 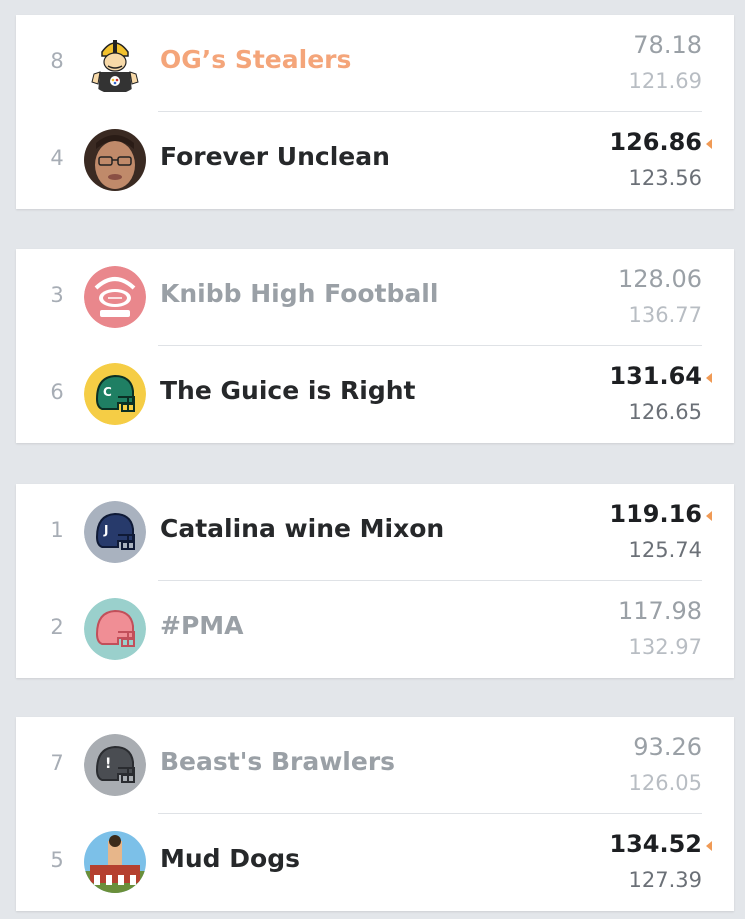 What do you see at coordinates (57, 860) in the screenshot?
I see `team-seed: 5` at bounding box center [57, 860].